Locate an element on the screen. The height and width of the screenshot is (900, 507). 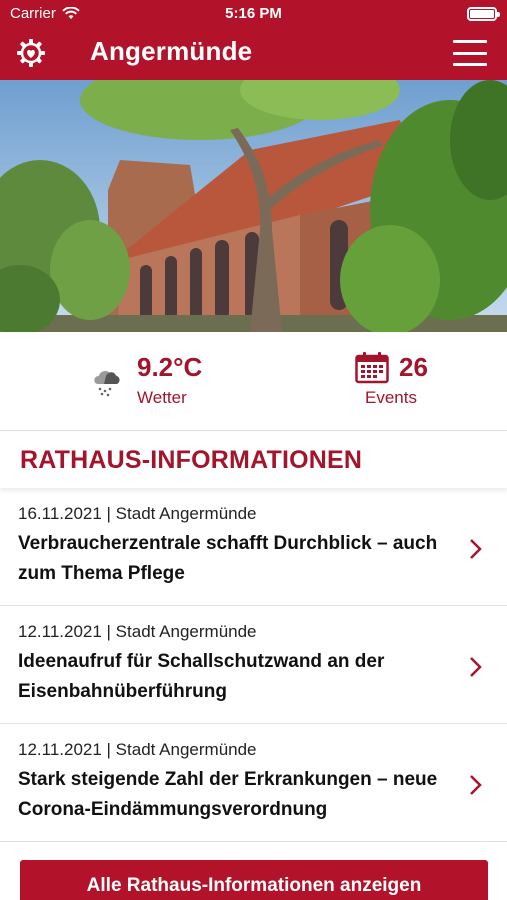
events-label: Events is located at coordinates (391, 397).